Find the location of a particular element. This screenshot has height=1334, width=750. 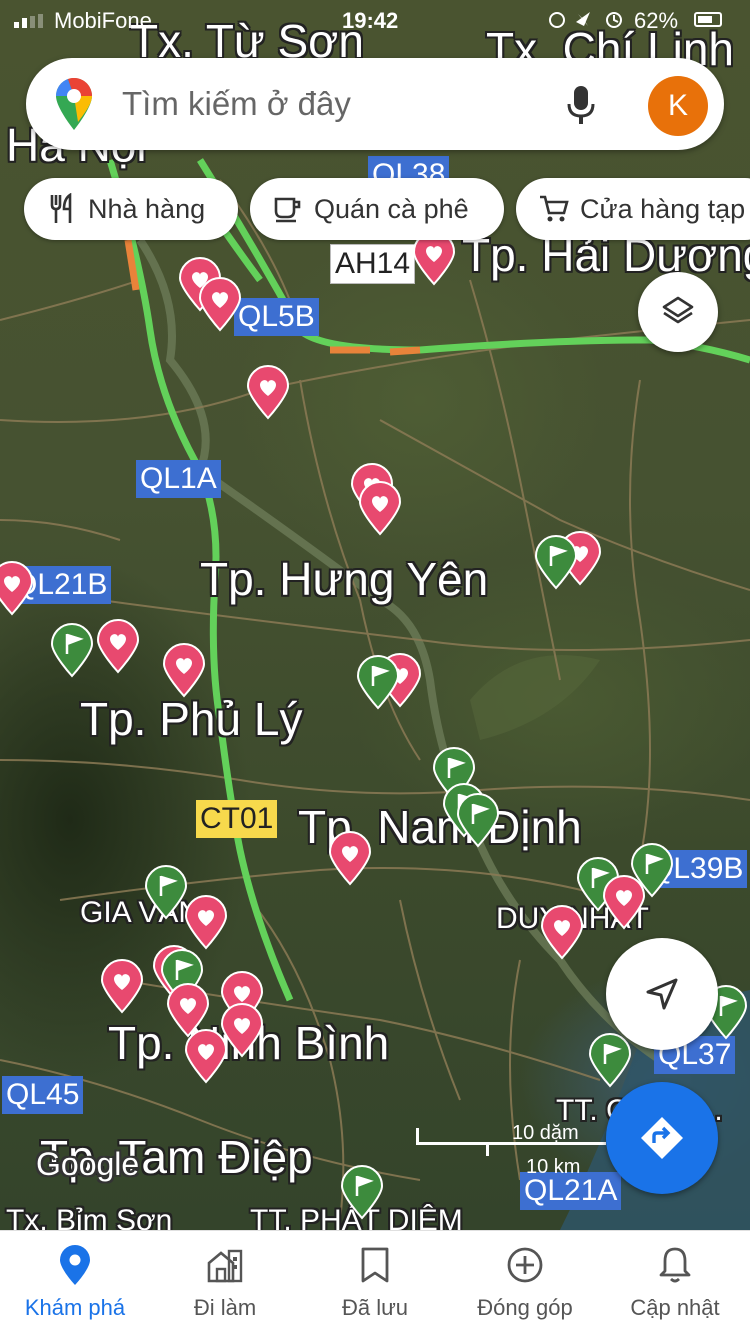

cart-icon is located at coordinates (554, 208).